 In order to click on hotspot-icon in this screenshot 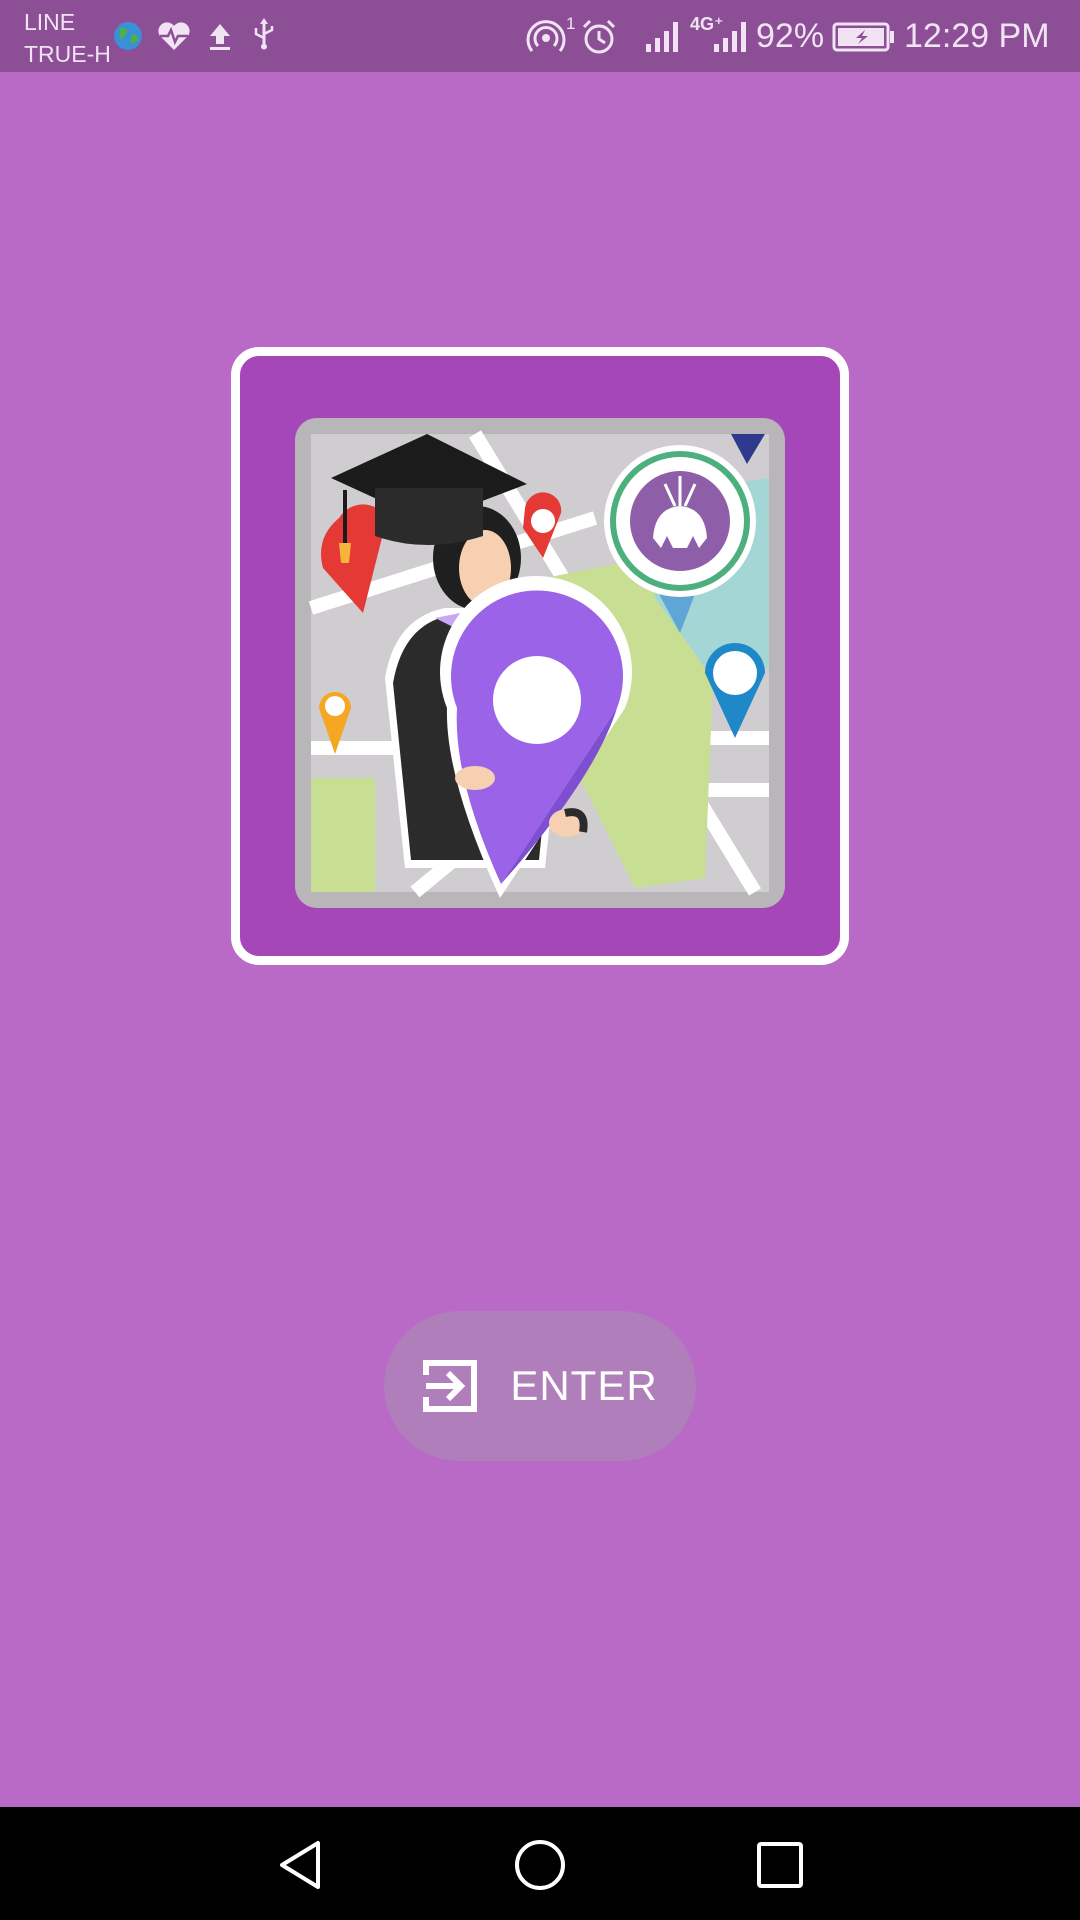, I will do `click(546, 36)`.